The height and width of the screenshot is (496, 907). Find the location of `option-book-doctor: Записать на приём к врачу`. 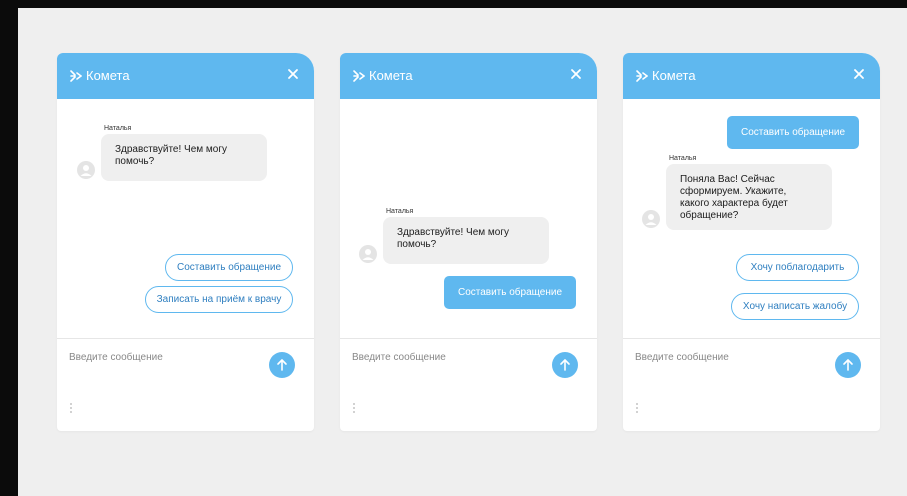

option-book-doctor: Записать на приём к врачу is located at coordinates (219, 299).